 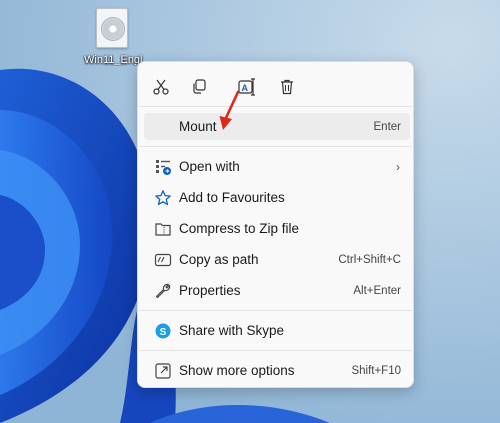 What do you see at coordinates (232, 330) in the screenshot?
I see `menu-item-label: Share with Skype` at bounding box center [232, 330].